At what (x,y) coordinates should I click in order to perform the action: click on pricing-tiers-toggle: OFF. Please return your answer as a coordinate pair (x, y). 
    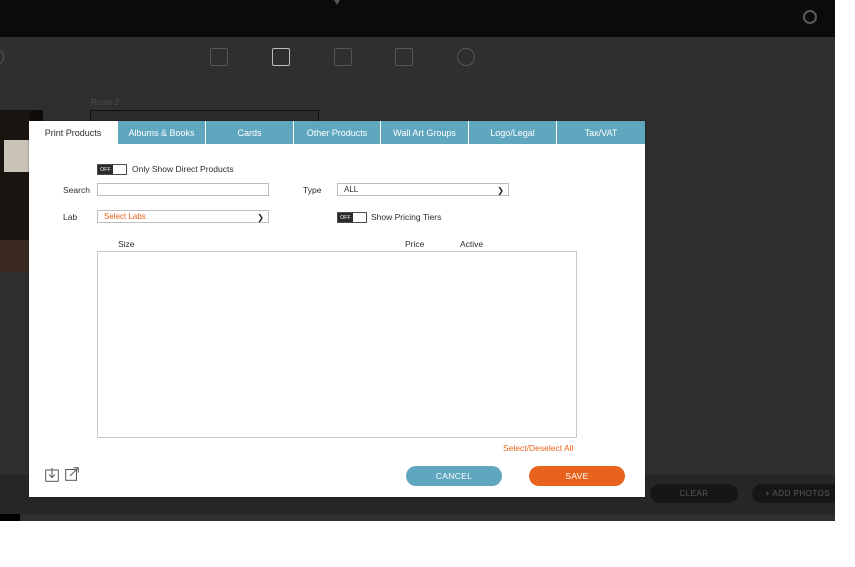
    Looking at the image, I should click on (352, 217).